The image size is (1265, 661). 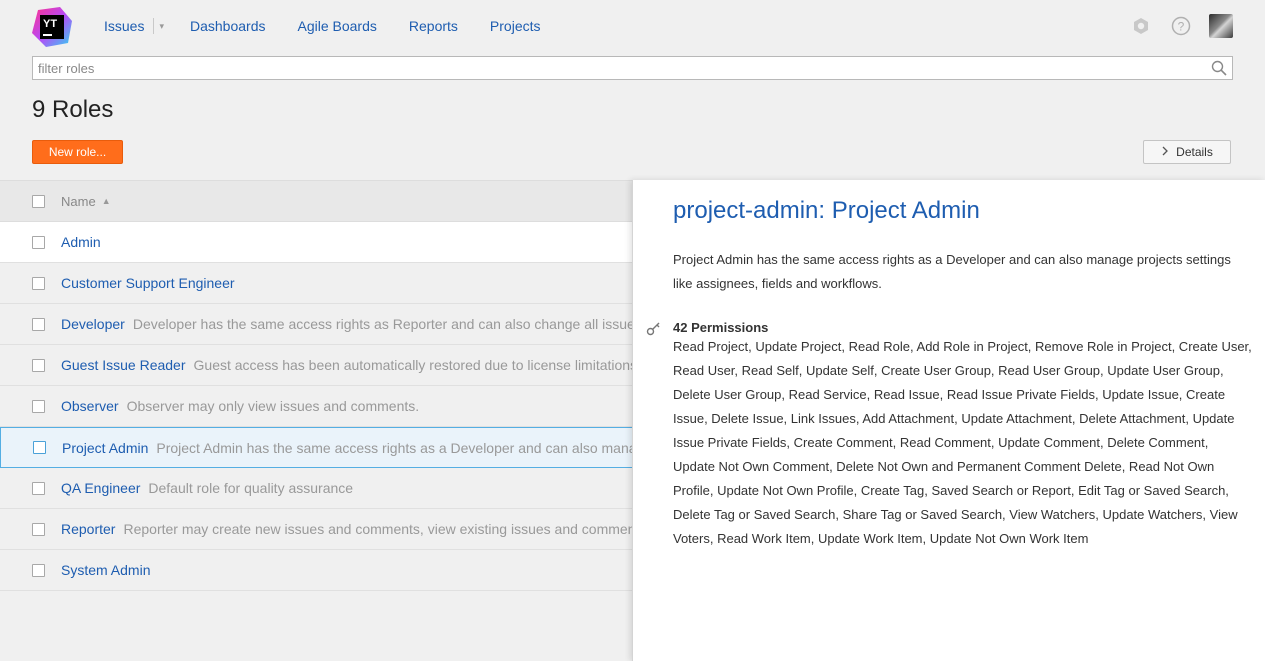 What do you see at coordinates (433, 26) in the screenshot?
I see `nav-reports: Reports` at bounding box center [433, 26].